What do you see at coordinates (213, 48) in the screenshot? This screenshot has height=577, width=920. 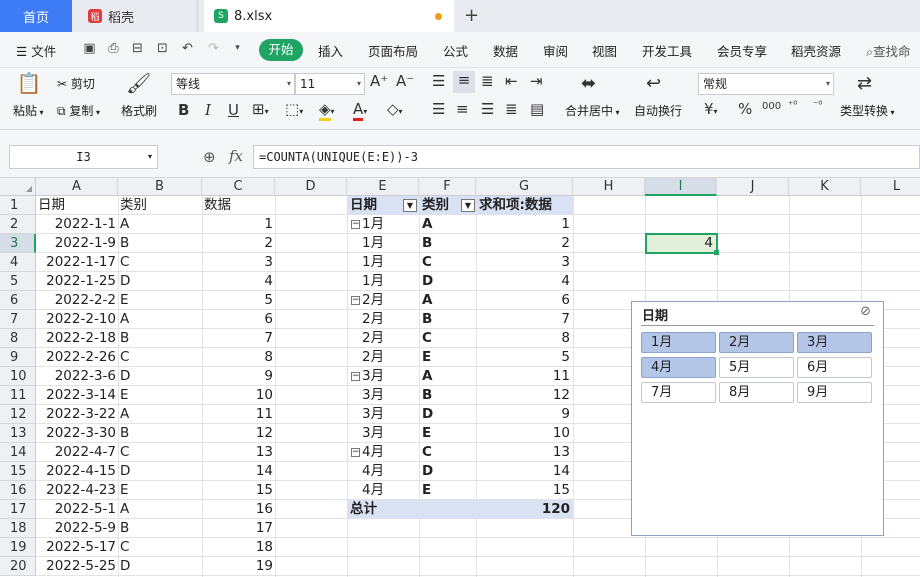 I see `redo-icon: ↷` at bounding box center [213, 48].